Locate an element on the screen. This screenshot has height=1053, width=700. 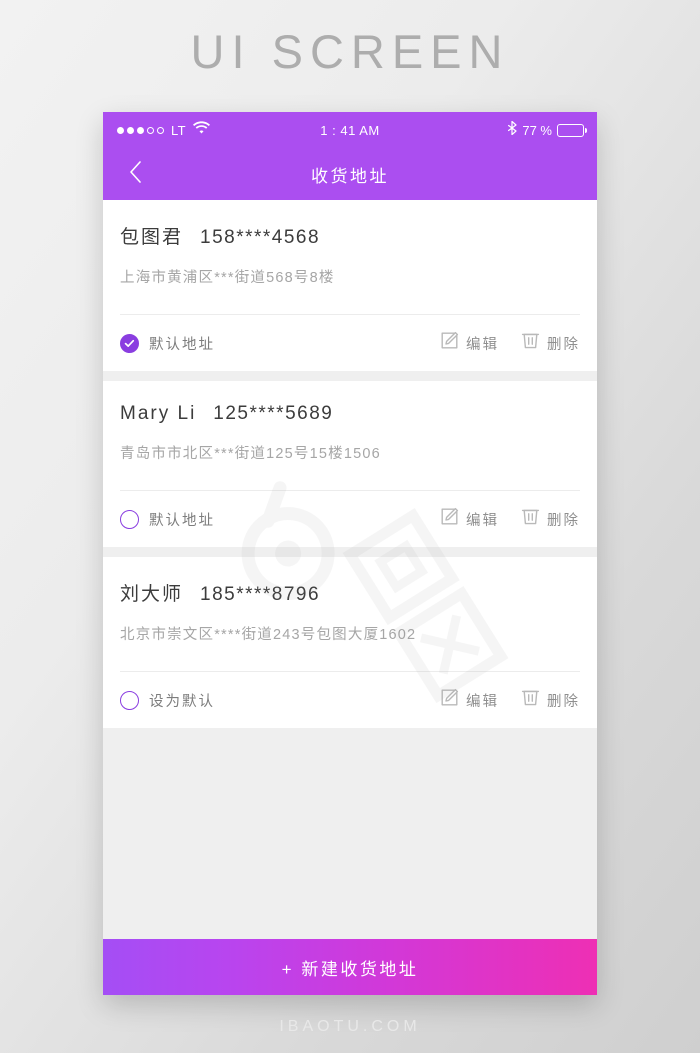
status-bar: LT 1 : 41 AM 77 % is located at coordinates (350, 130).